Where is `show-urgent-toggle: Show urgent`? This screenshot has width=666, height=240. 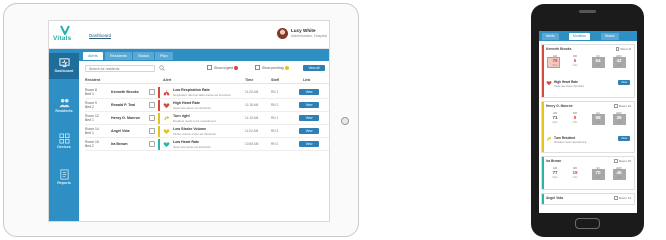
show-urgent-toggle: Show urgent is located at coordinates (223, 68).